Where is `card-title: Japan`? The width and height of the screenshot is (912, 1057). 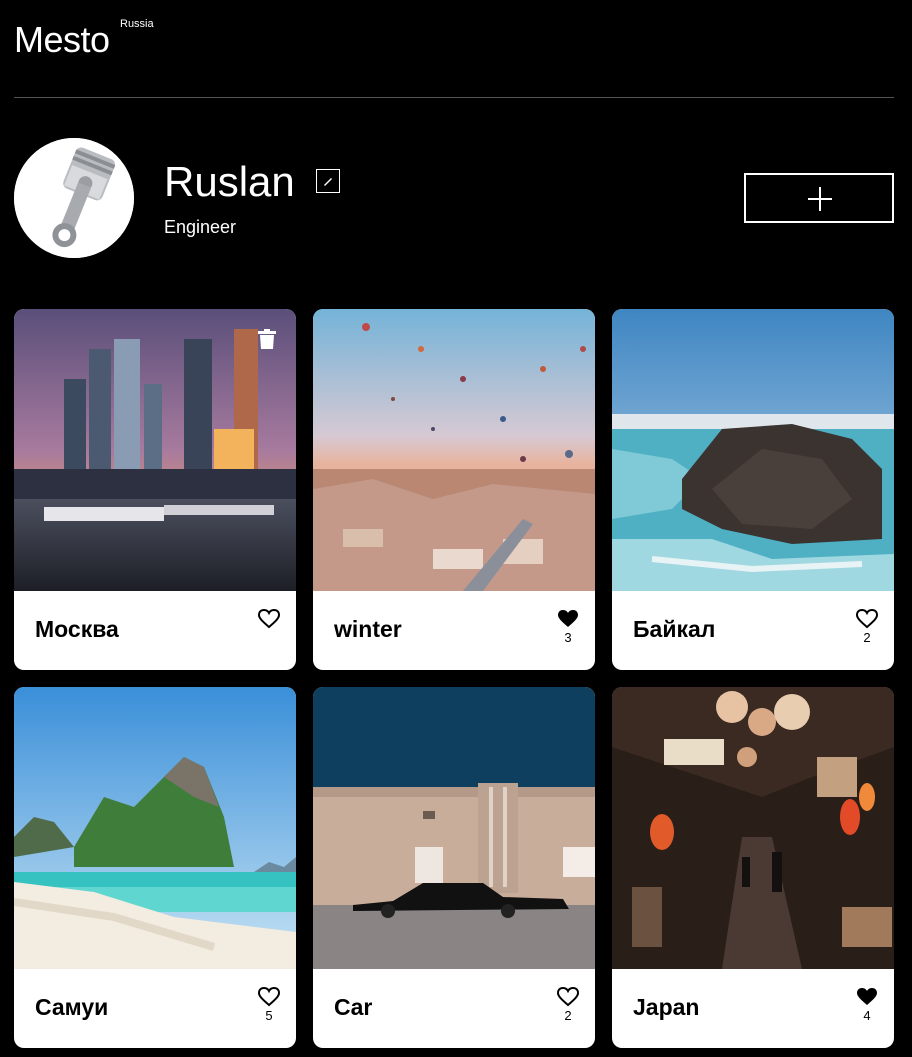 card-title: Japan is located at coordinates (666, 1007).